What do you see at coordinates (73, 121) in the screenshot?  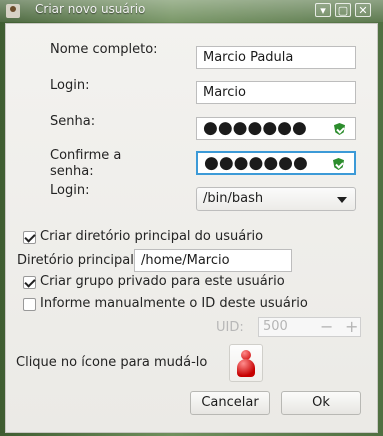 I see `password-label: Senha:` at bounding box center [73, 121].